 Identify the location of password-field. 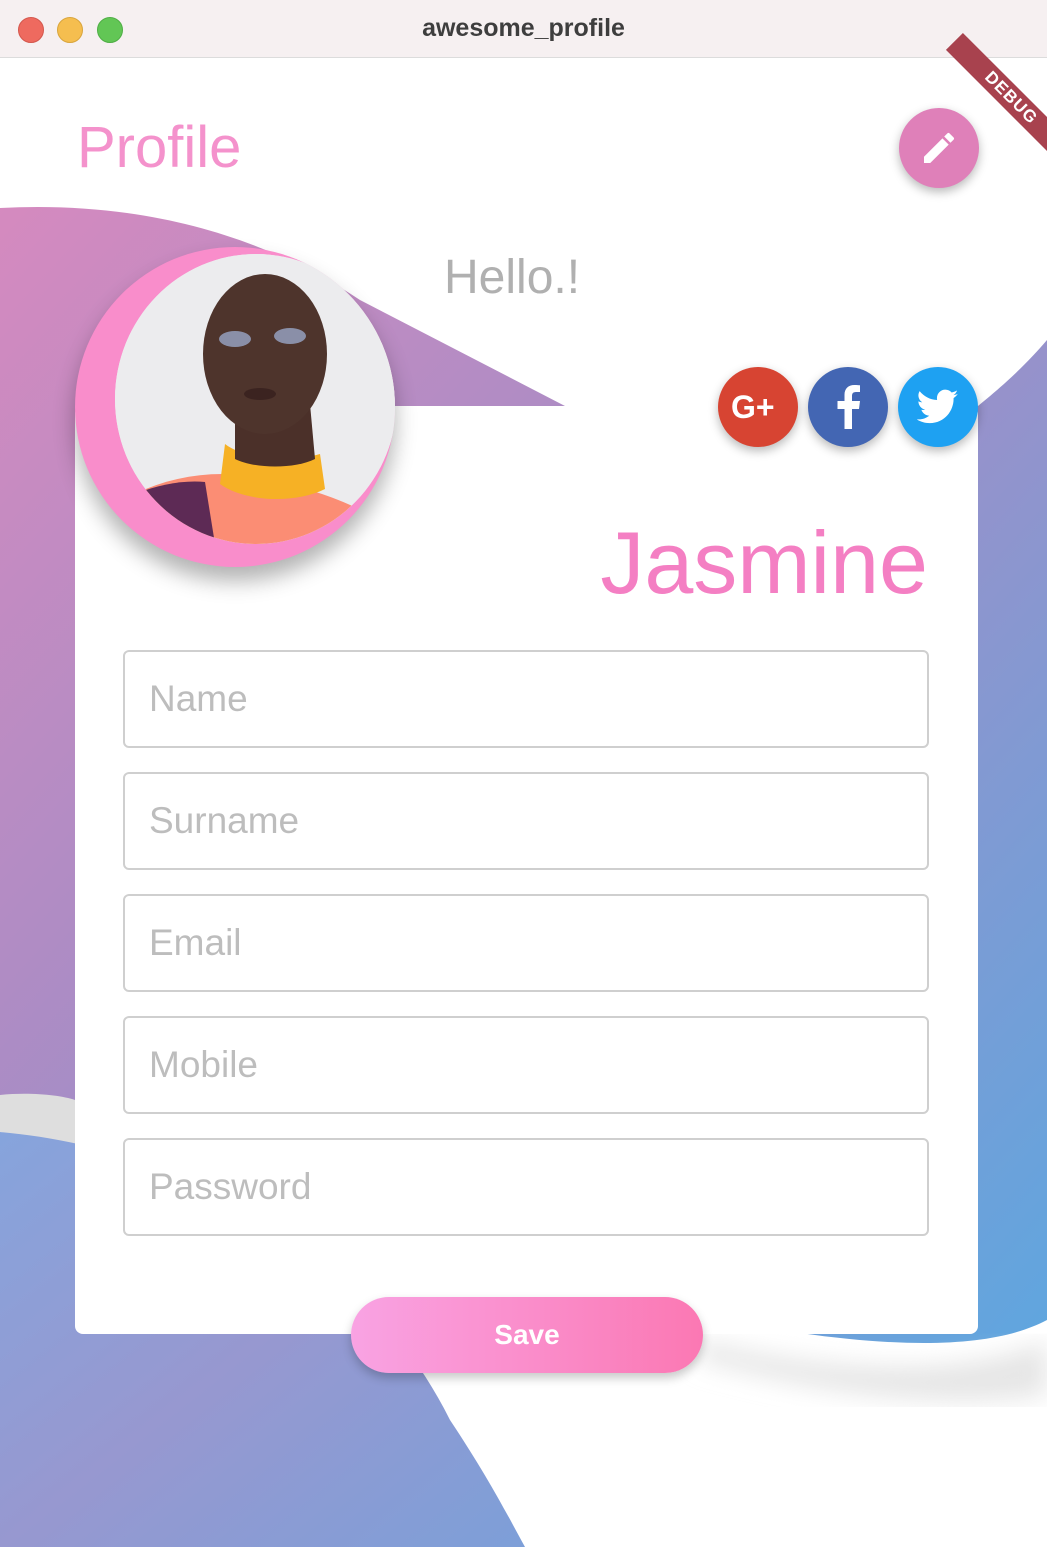
(526, 1187).